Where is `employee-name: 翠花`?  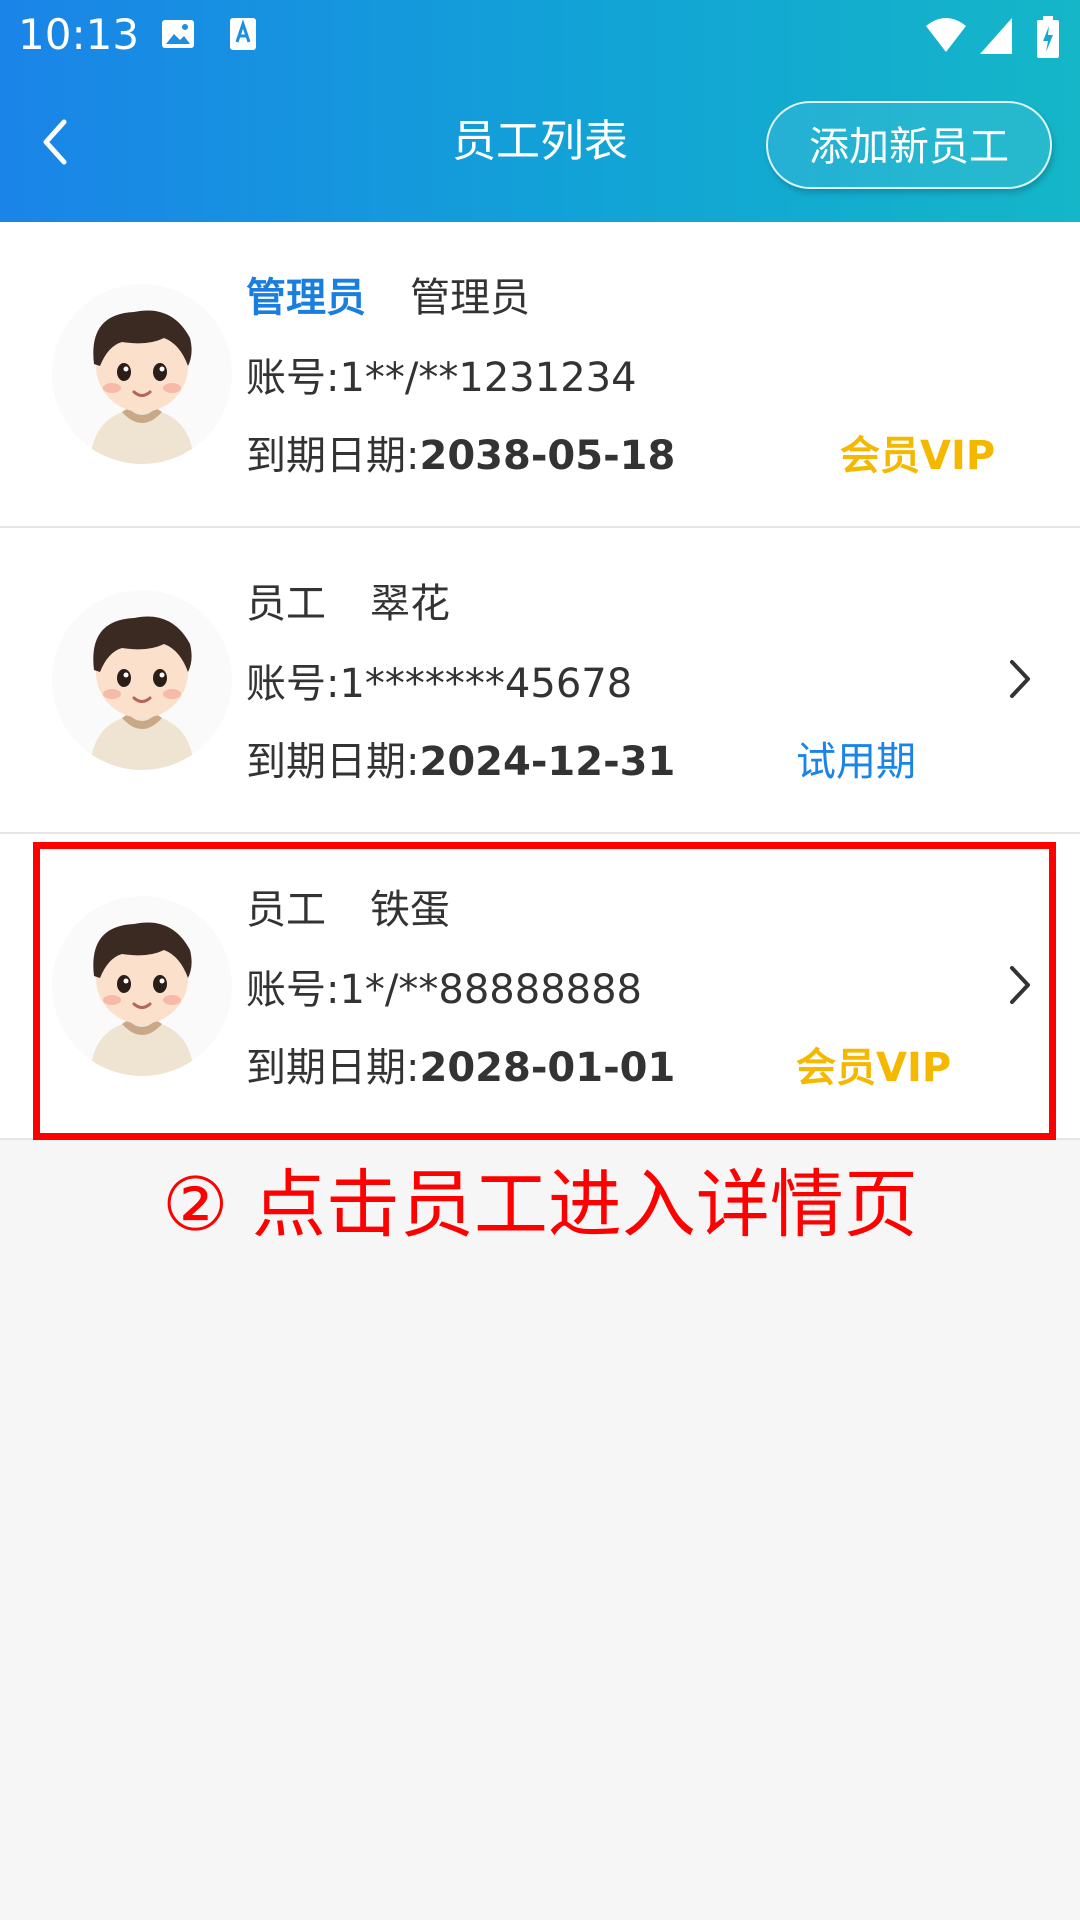 employee-name: 翠花 is located at coordinates (410, 604).